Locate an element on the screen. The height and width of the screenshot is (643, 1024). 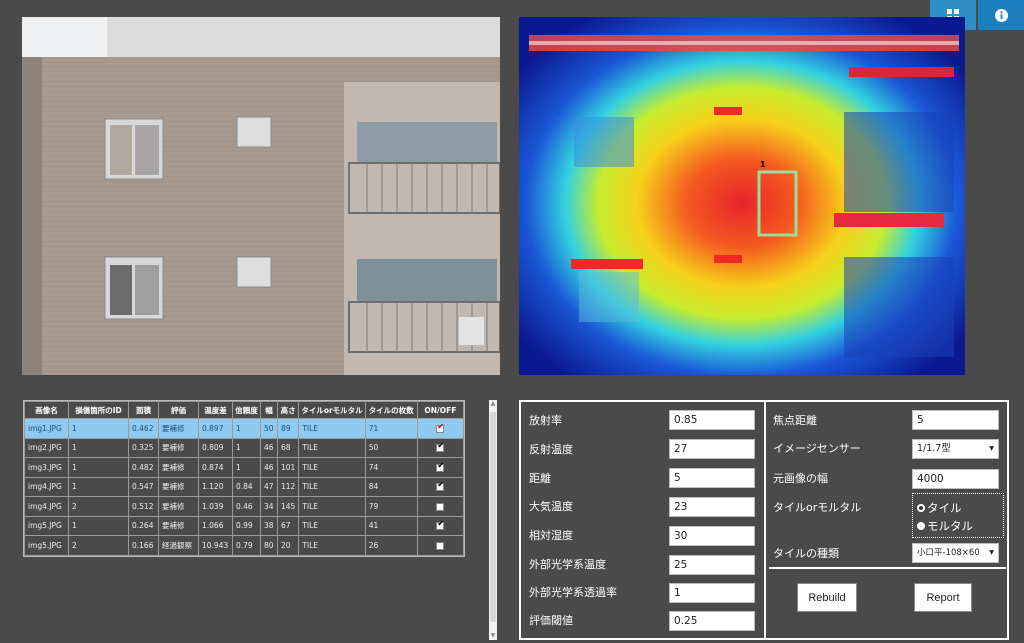
radio-selected-icon is located at coordinates (921, 508).